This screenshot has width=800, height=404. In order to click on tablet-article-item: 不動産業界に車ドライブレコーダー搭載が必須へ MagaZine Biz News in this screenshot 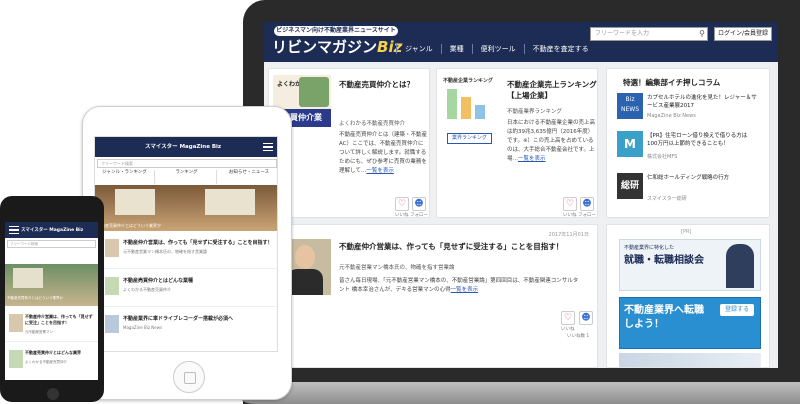, I will do `click(186, 327)`.